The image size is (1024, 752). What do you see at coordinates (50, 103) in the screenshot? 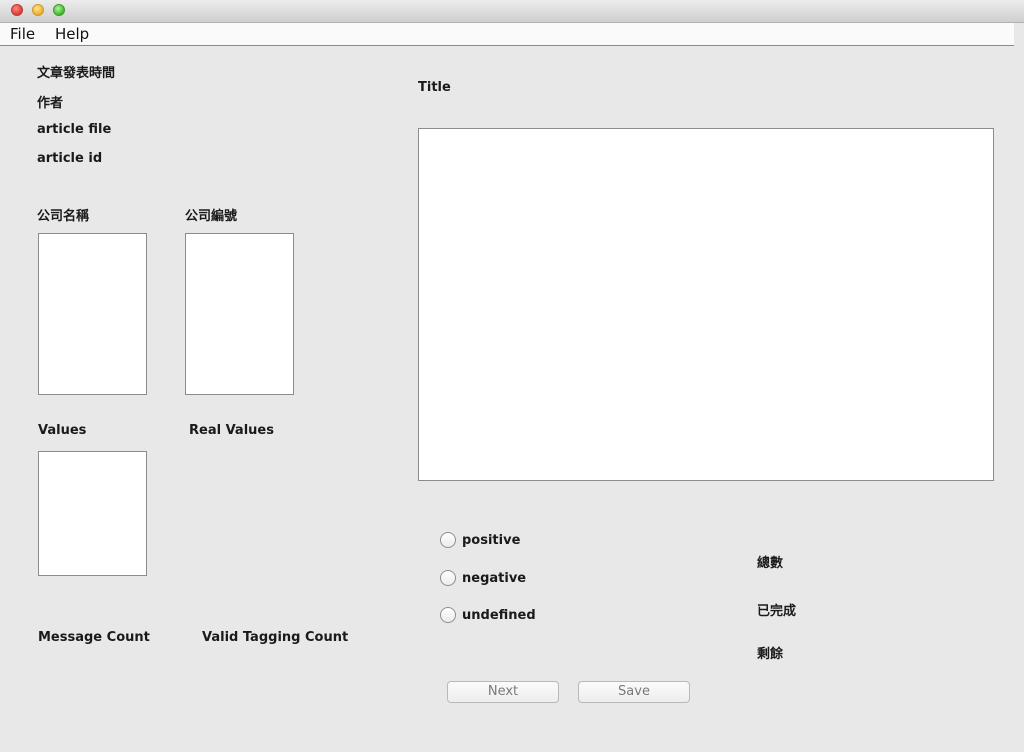
I see `author-label: 作者` at bounding box center [50, 103].